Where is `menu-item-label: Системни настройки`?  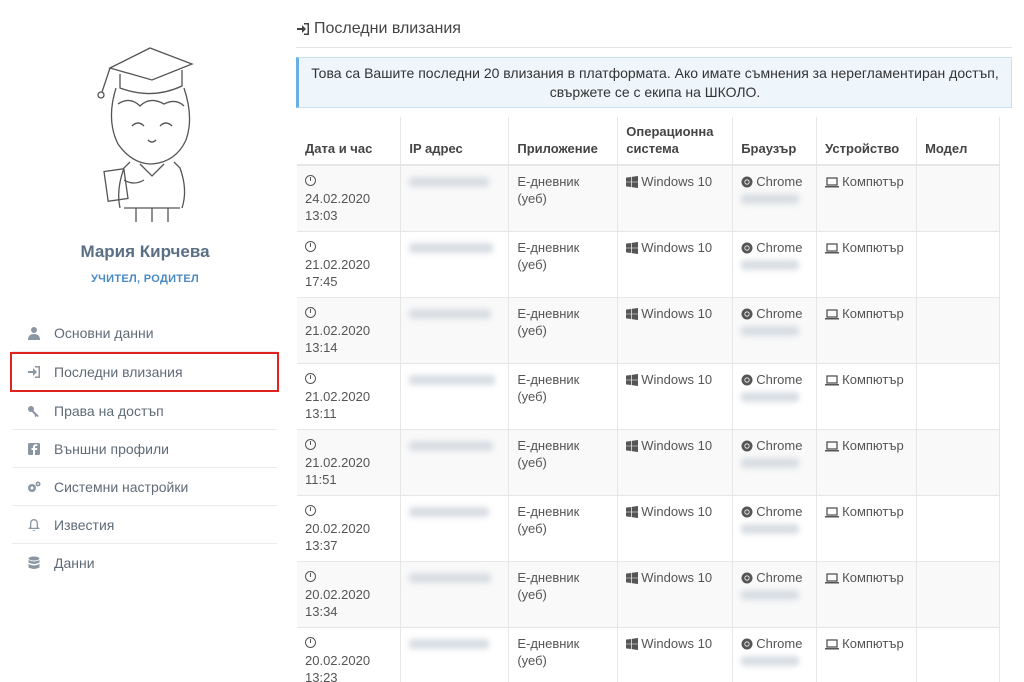
menu-item-label: Системни настройки is located at coordinates (121, 486).